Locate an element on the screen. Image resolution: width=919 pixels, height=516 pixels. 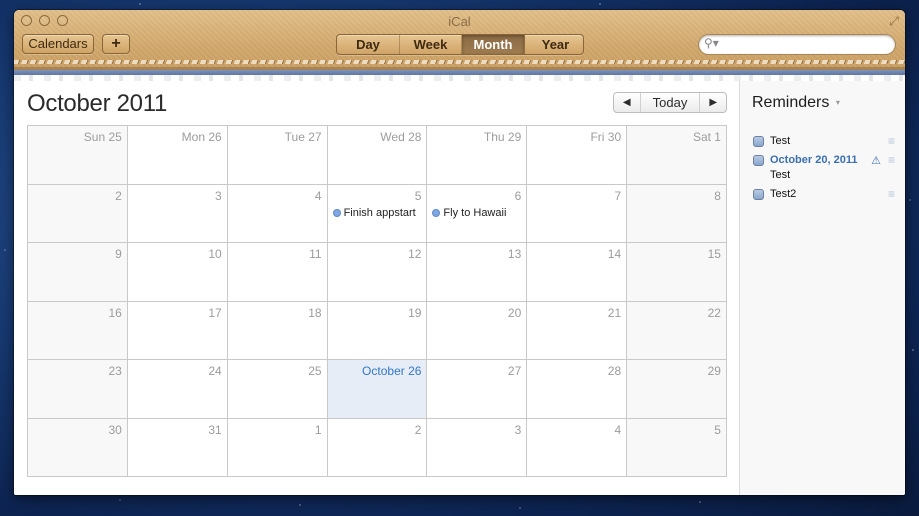
day-cell: Mon 26 is located at coordinates (177, 155).